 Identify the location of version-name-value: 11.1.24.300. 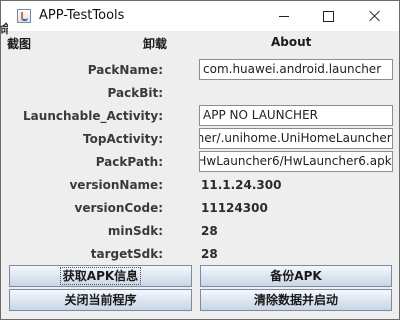
(241, 185).